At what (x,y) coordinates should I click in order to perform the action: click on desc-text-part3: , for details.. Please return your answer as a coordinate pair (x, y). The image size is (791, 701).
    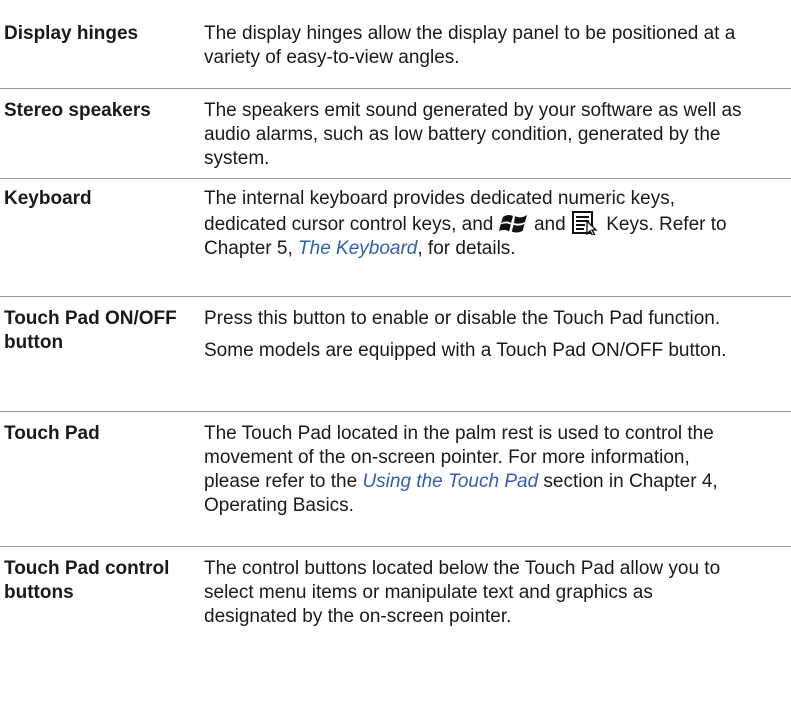
    Looking at the image, I should click on (466, 248).